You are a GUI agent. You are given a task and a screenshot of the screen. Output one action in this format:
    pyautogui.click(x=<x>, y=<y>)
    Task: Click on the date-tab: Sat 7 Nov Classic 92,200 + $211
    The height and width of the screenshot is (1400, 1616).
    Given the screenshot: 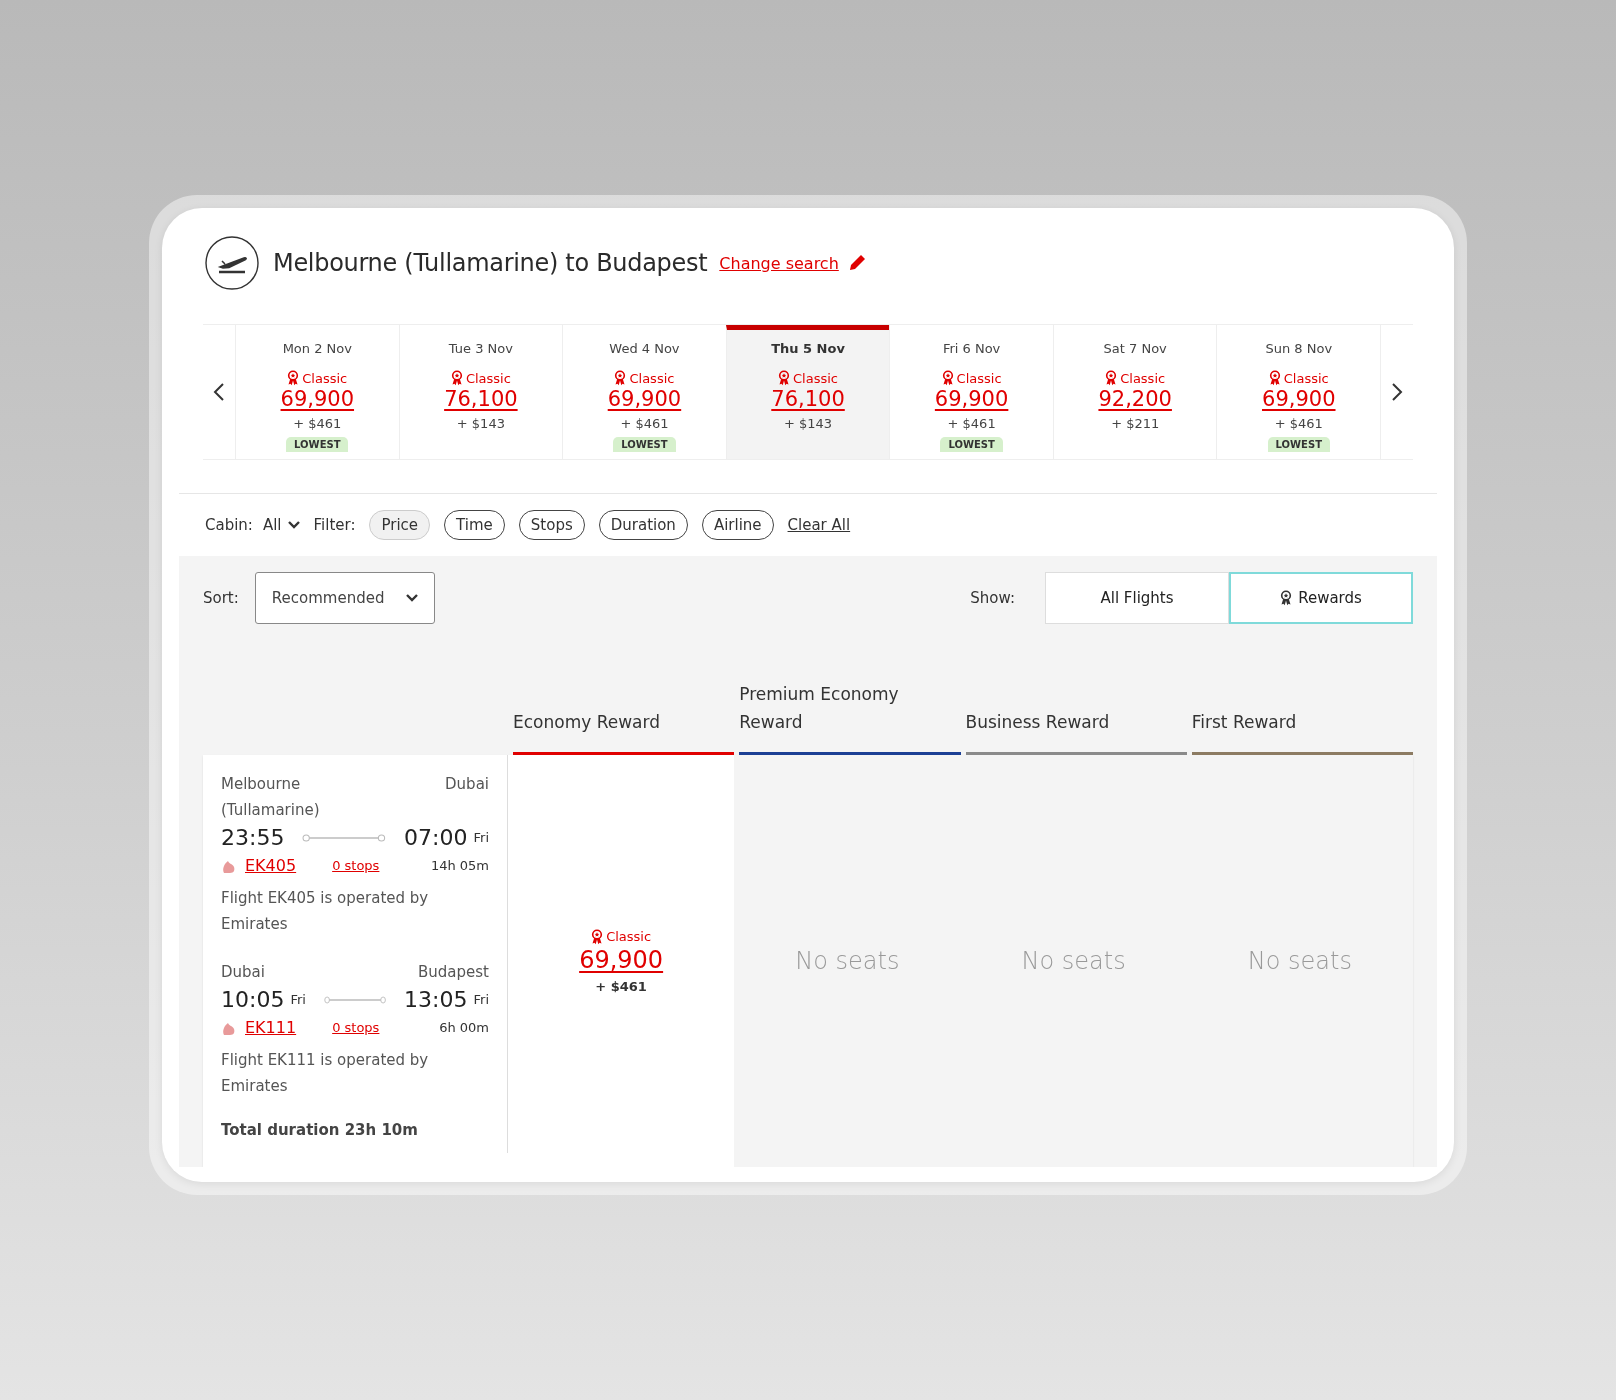 What is the action you would take?
    pyautogui.click(x=1134, y=392)
    